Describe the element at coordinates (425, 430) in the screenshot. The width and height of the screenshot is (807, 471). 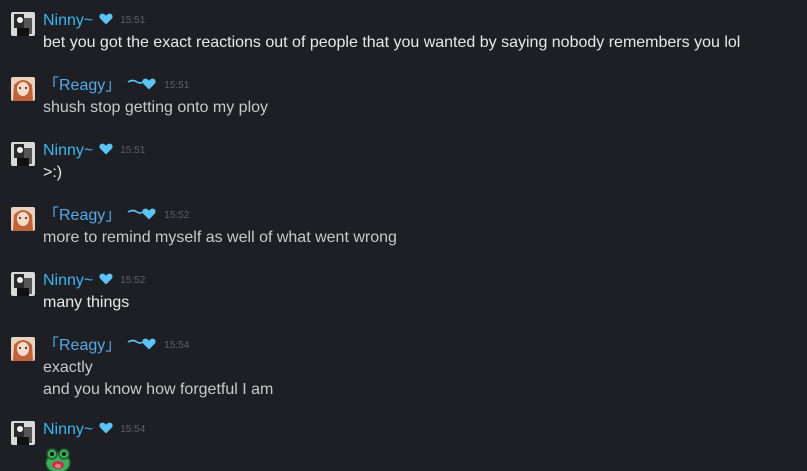
I see `message-header: Ninny~ 15:54` at that location.